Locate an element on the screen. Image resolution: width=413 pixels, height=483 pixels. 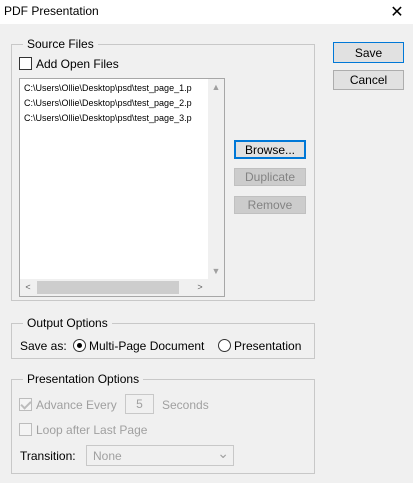
scroll-up-icon: ▲ is located at coordinates (216, 87).